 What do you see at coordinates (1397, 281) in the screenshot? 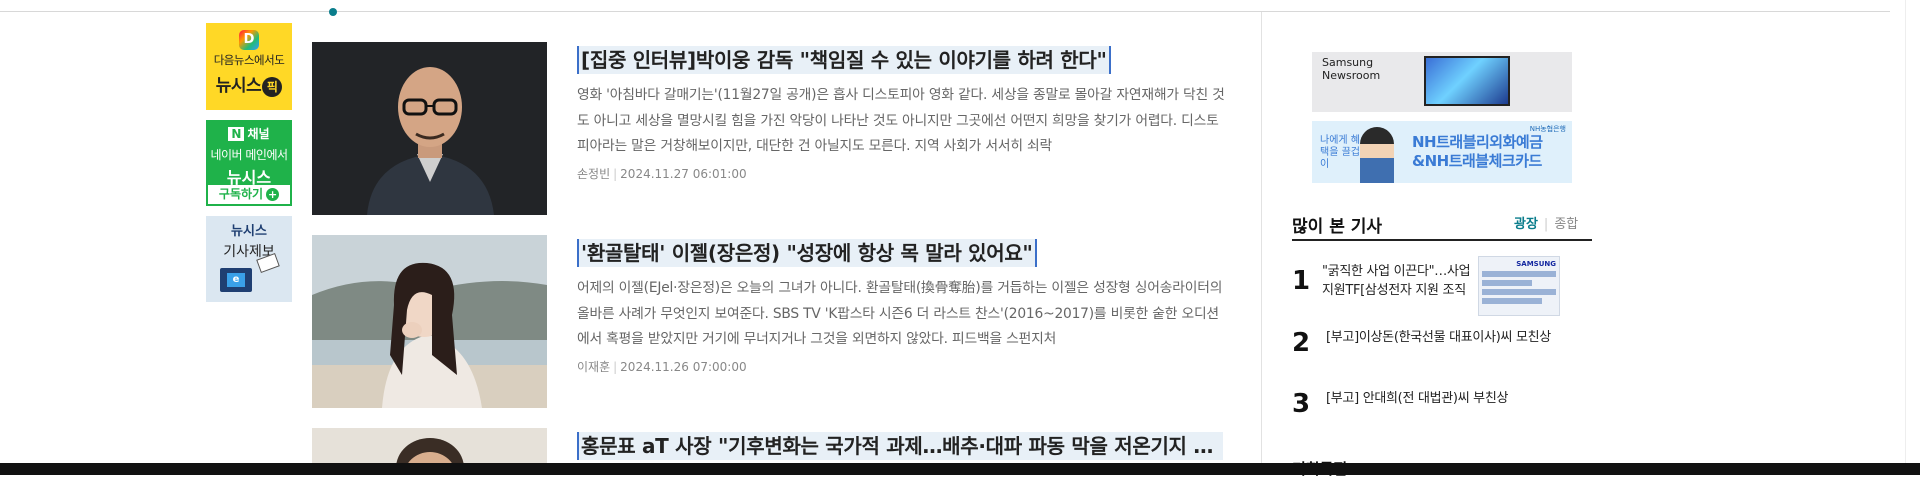
I see `most-viewed-text: "굵직한 사업 이끈다"…사업지원TF[삼성전자 지원 조직` at bounding box center [1397, 281].